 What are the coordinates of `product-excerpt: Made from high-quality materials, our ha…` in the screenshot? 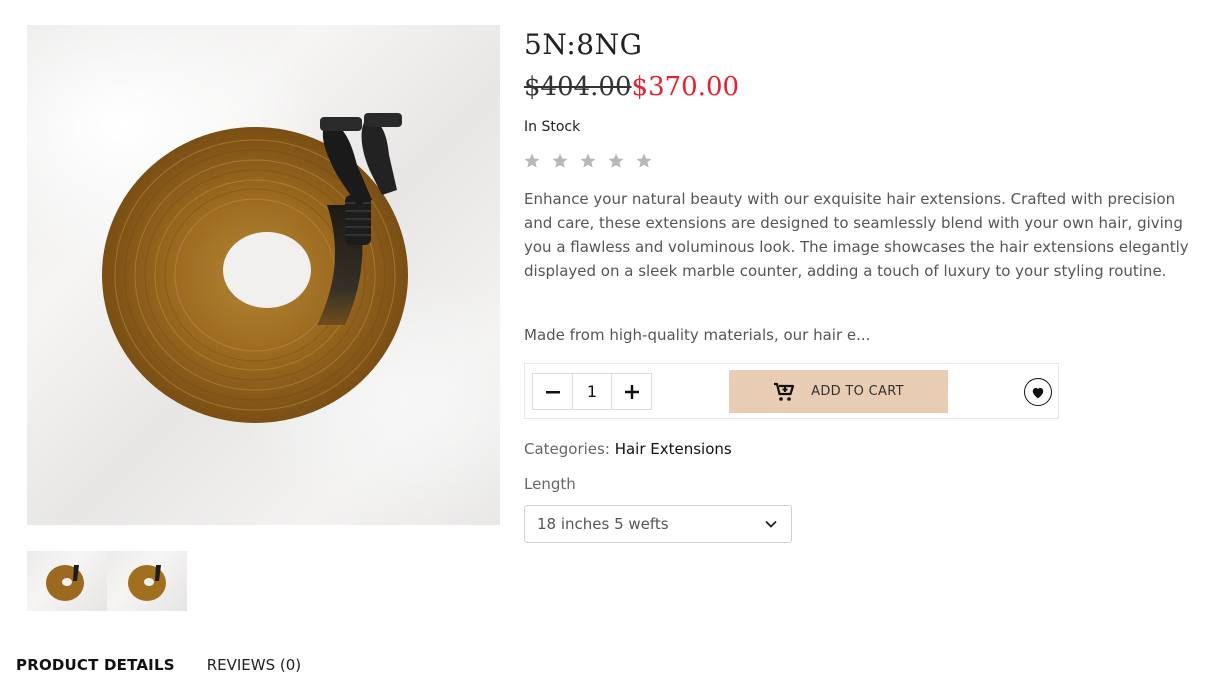 It's located at (697, 335).